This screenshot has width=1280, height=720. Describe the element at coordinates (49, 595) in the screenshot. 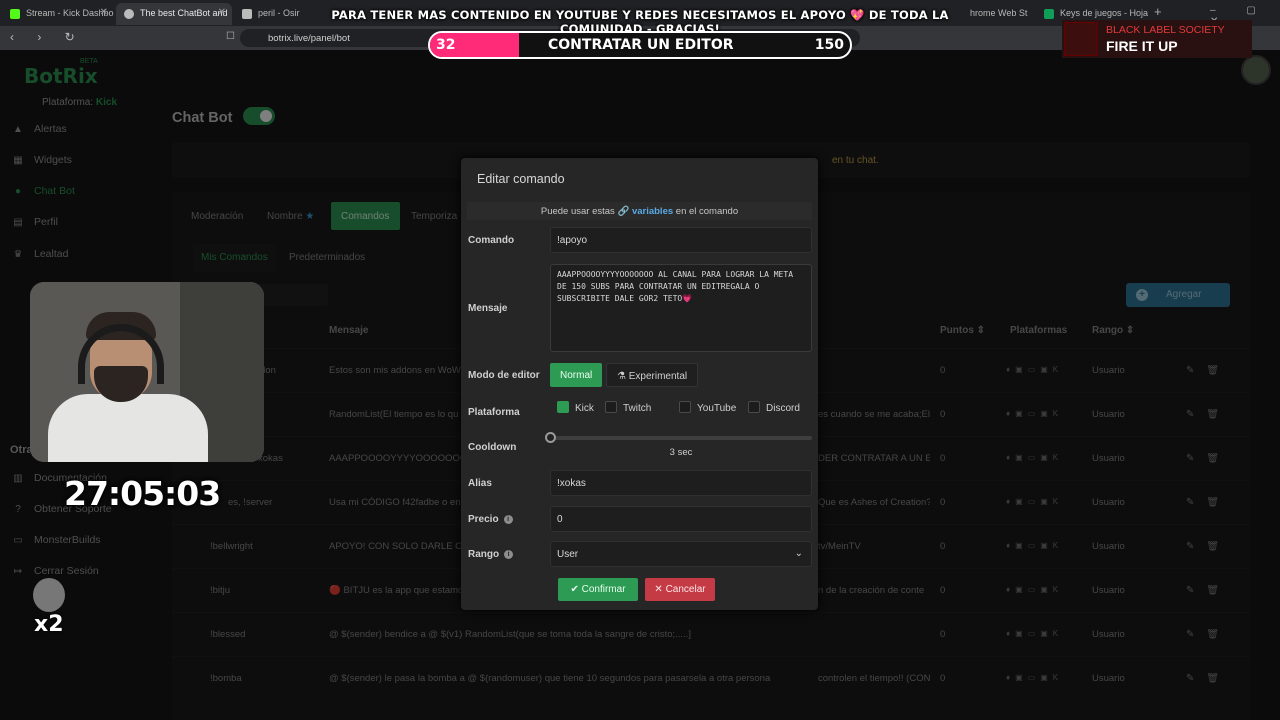

I see `overlay-avatar` at that location.